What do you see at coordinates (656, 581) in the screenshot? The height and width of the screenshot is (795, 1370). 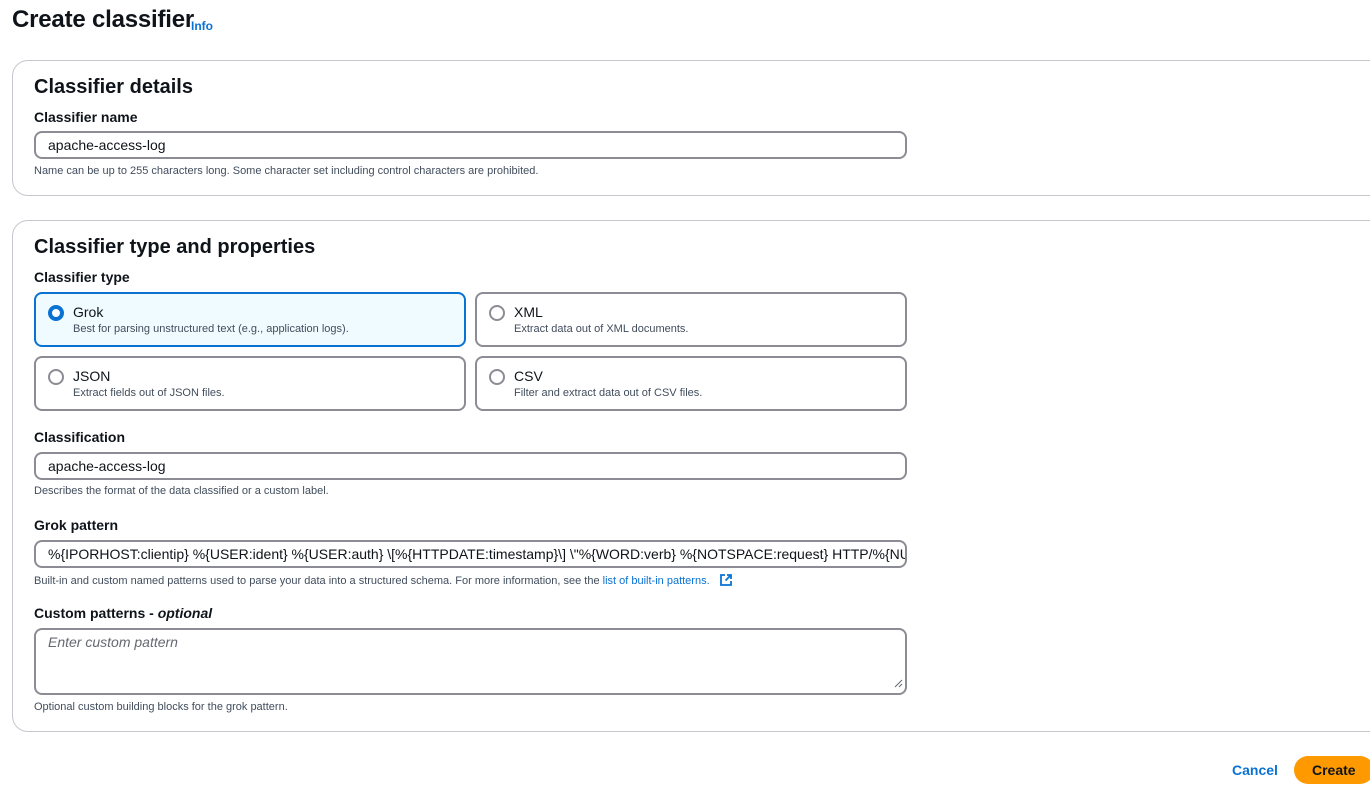 I see `built-in-patterns-link: list of built-in patterns.` at bounding box center [656, 581].